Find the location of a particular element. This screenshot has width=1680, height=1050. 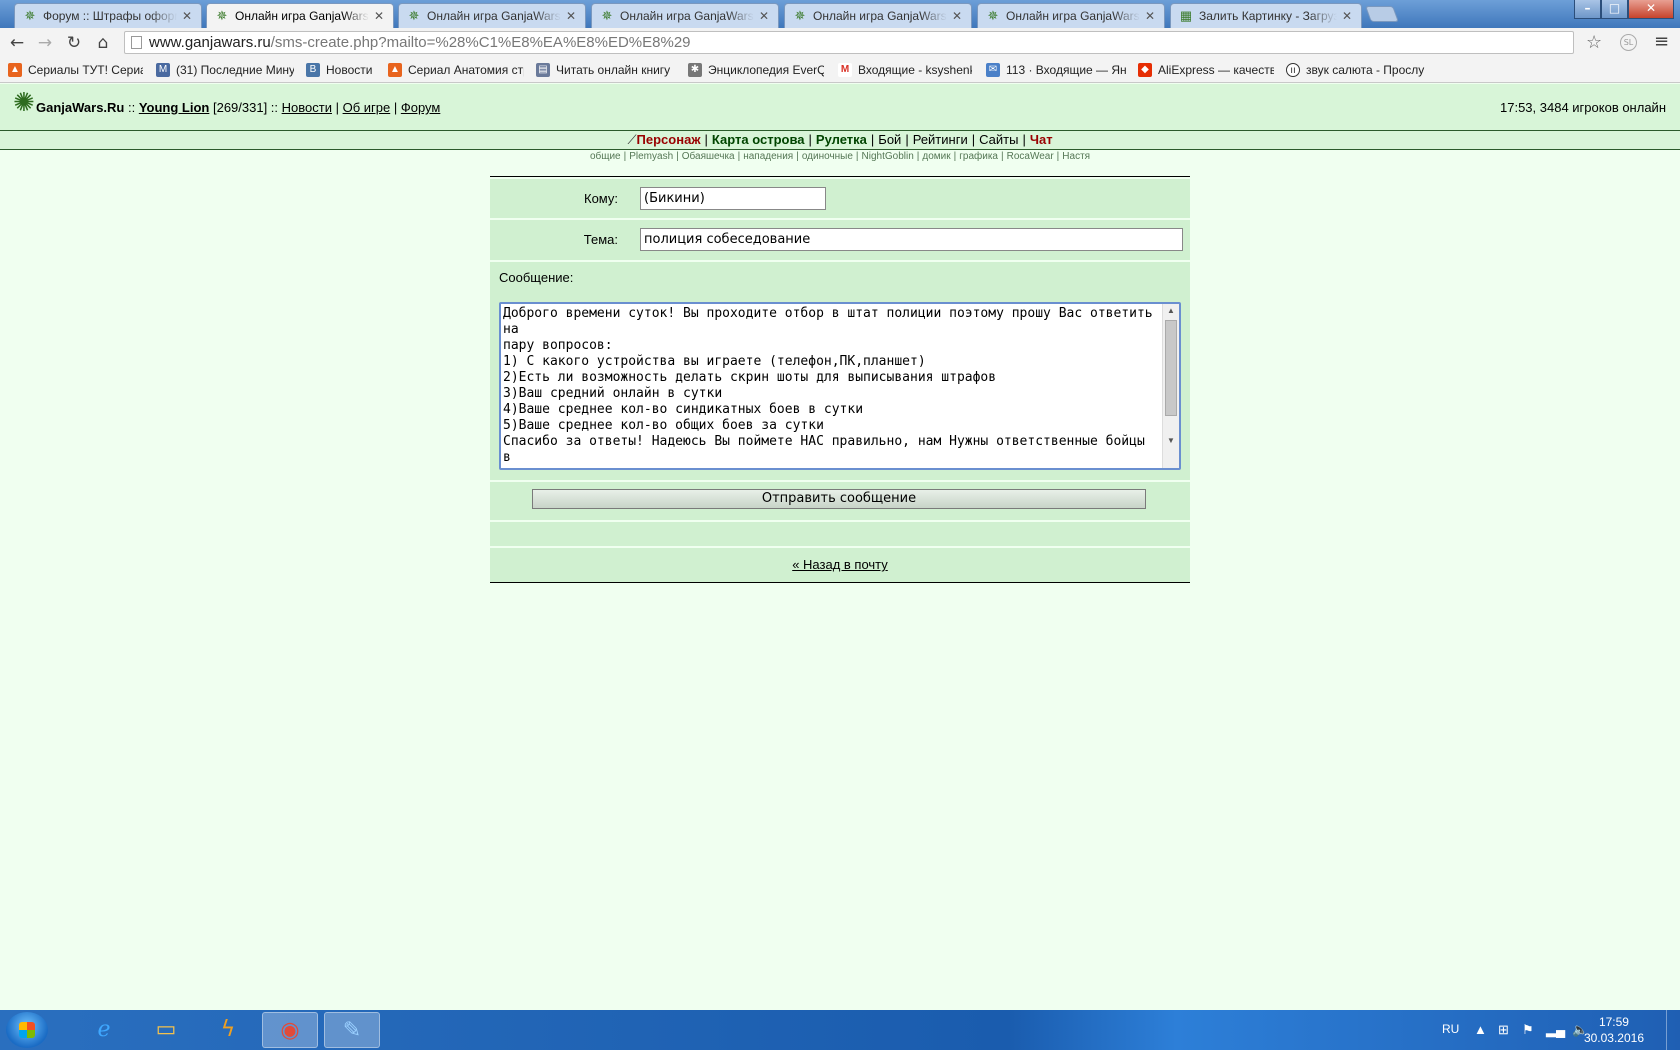

clock-date: 30.03.2016 is located at coordinates (1613, 1038).